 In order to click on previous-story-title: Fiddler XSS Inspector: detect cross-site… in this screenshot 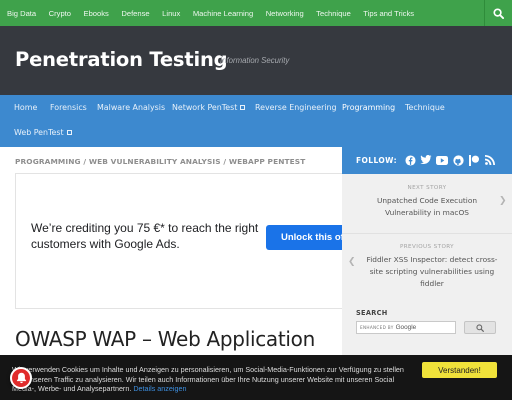, I will do `click(427, 272)`.